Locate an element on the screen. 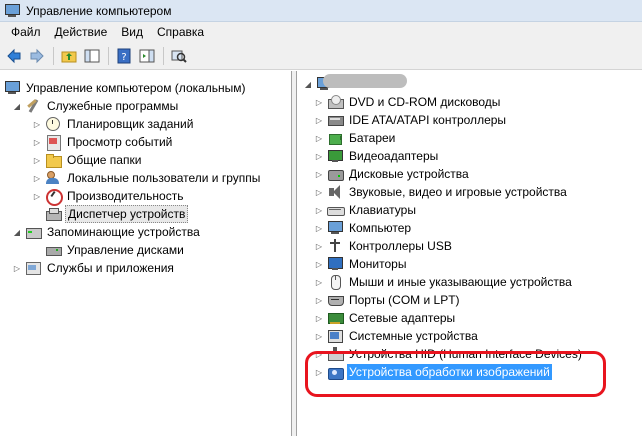 The height and width of the screenshot is (436, 642). device-category-item: ▷ Батареи is located at coordinates (355, 138).